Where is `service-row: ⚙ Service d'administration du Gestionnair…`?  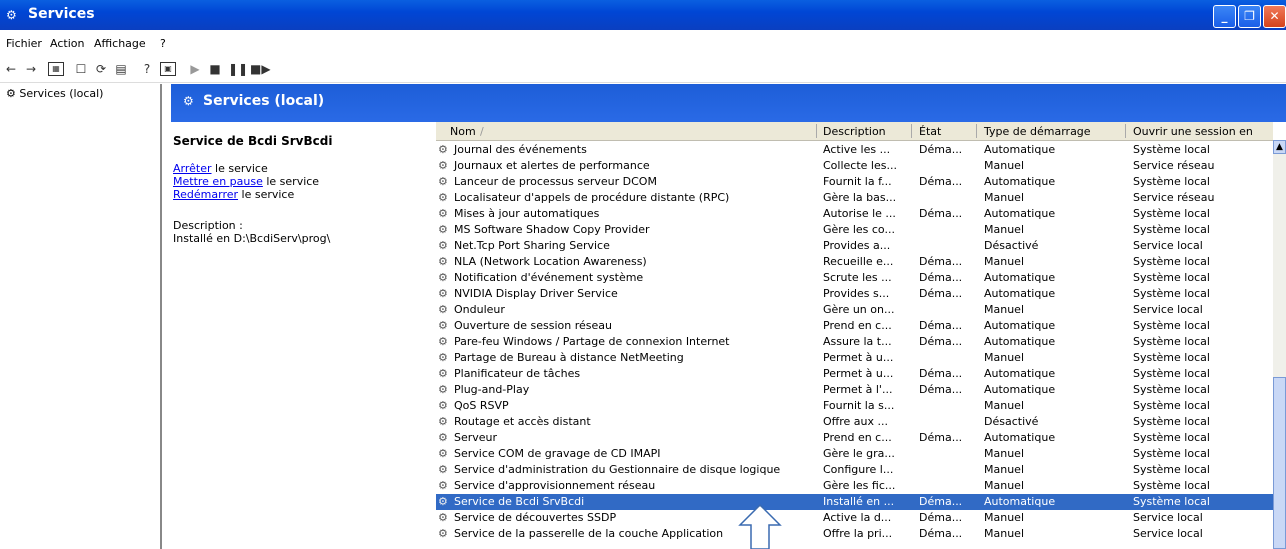 service-row: ⚙ Service d'administration du Gestionnair… is located at coordinates (854, 470).